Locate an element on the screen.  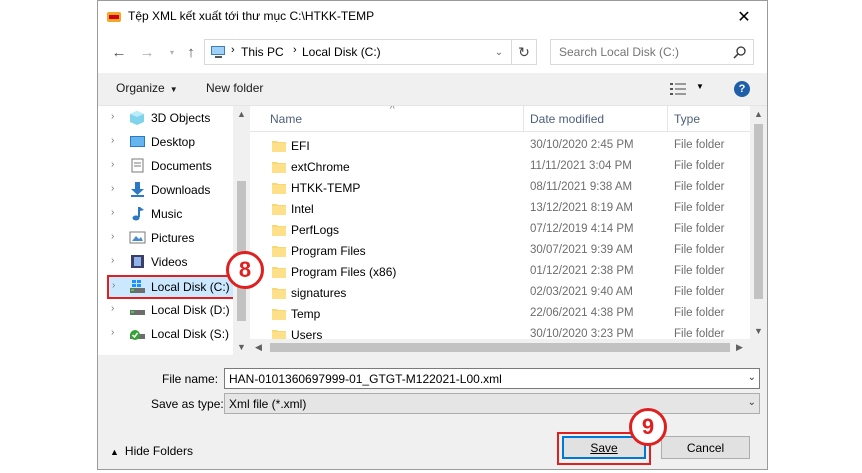
table-row: extChrome 11/11/2021 3:04 PM File folder is located at coordinates (500, 167).